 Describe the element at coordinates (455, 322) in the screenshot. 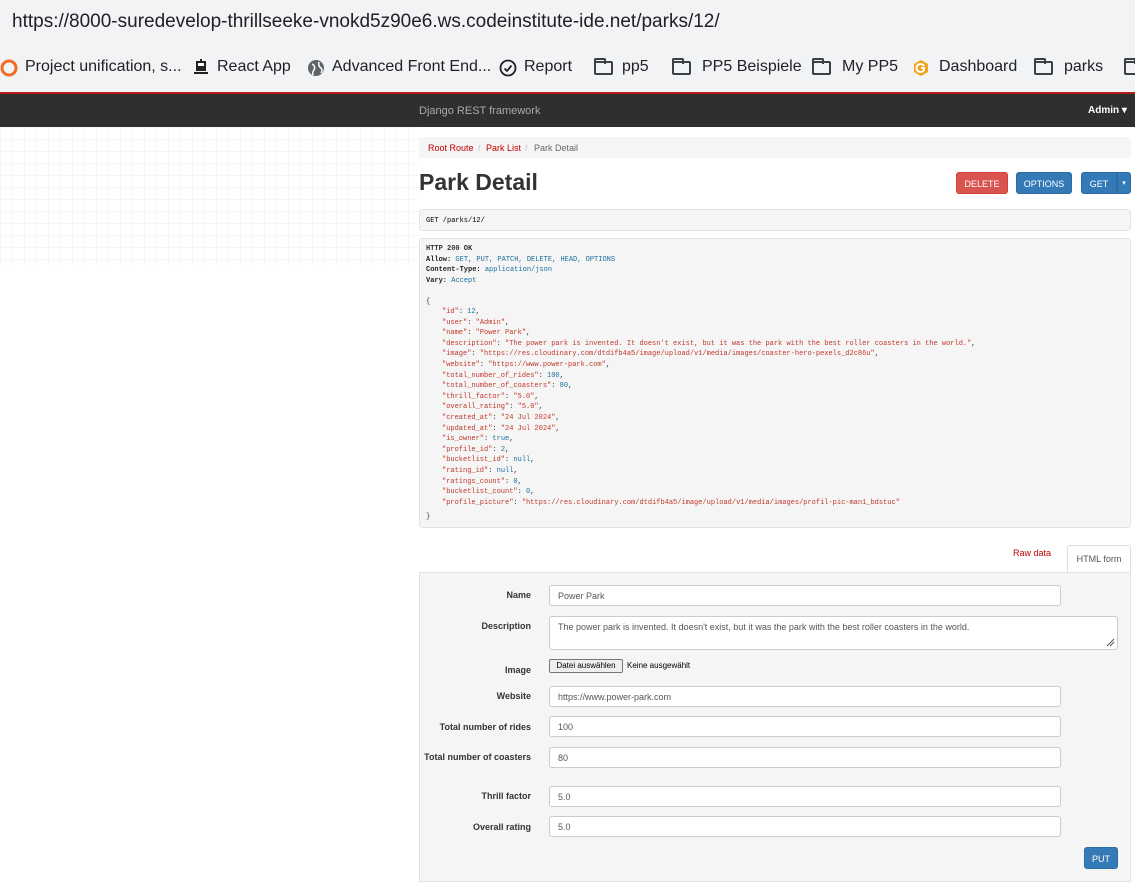

I see `json-key: "user"` at that location.